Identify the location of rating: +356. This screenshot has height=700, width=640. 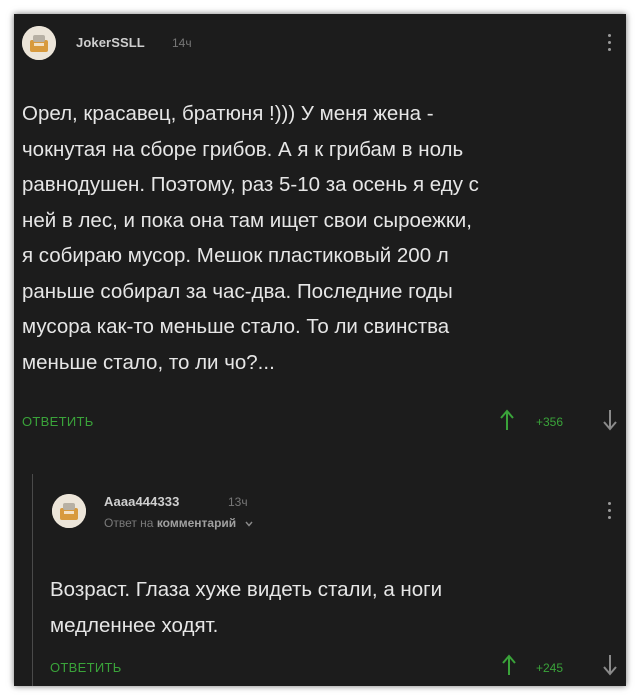
(550, 422).